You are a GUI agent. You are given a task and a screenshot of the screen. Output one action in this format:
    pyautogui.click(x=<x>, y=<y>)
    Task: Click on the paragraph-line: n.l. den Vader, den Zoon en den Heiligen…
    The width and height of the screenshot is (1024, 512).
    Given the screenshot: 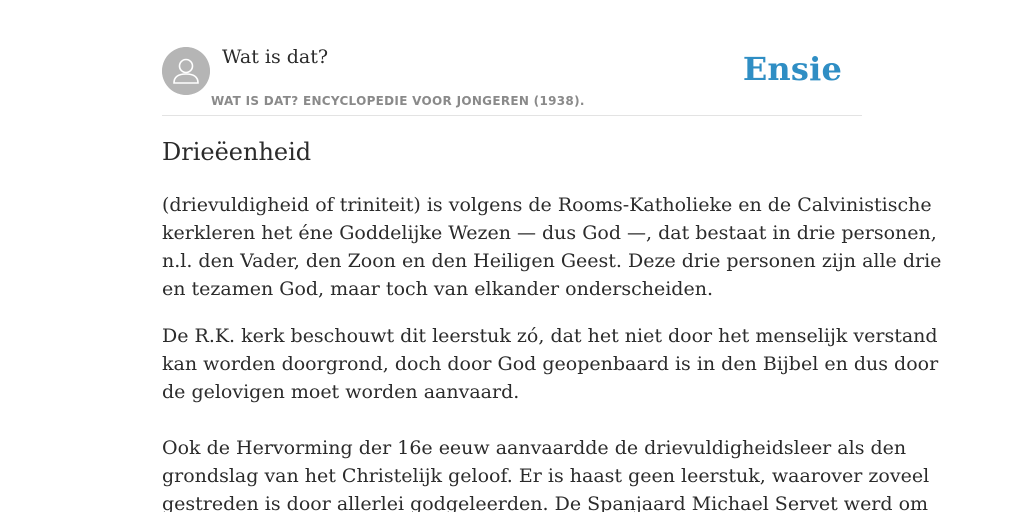 What is the action you would take?
    pyautogui.click(x=552, y=261)
    